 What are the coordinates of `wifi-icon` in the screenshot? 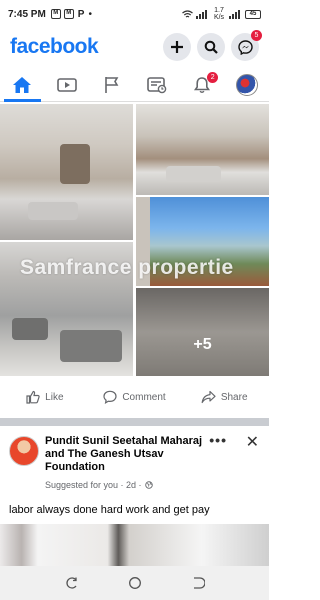 It's located at (187, 13).